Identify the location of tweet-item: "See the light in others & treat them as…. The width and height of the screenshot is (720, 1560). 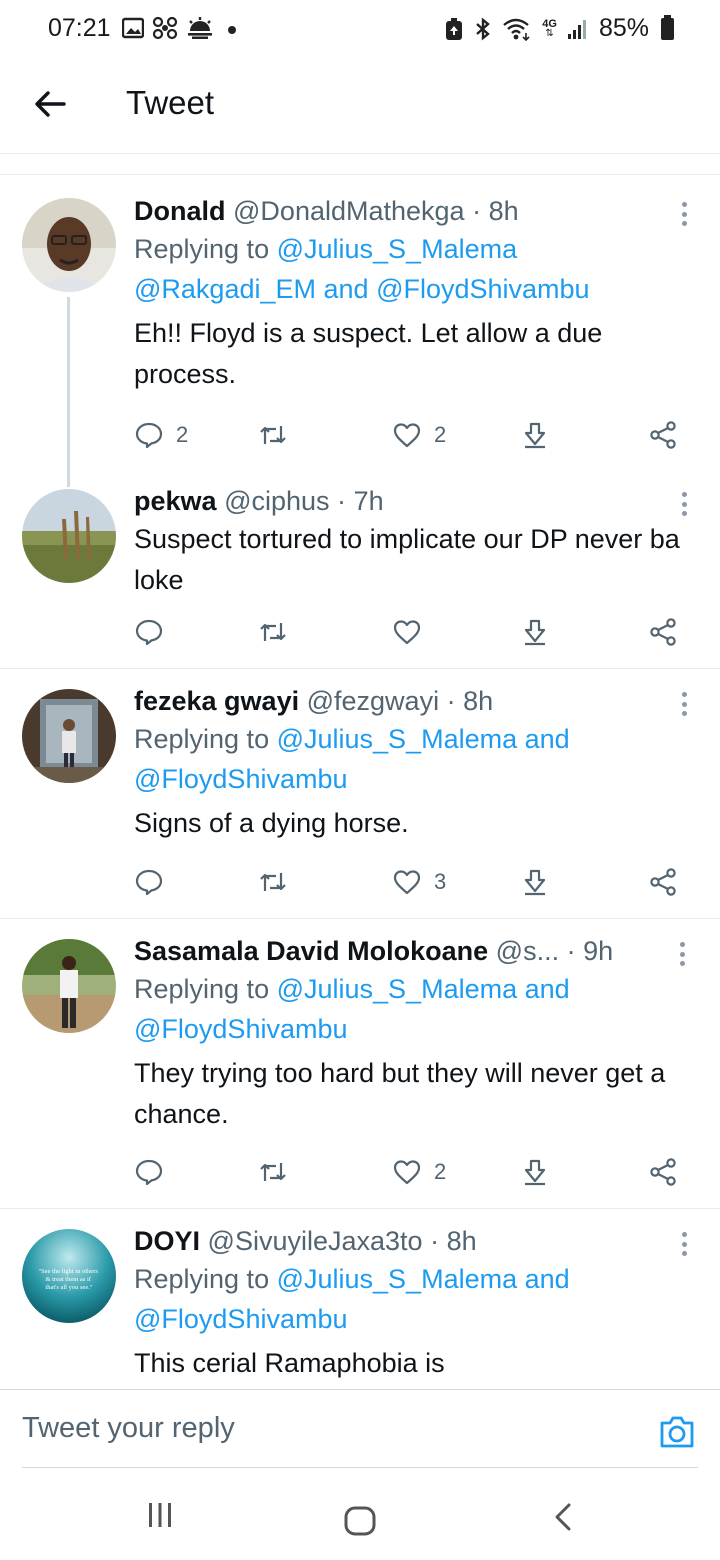
(360, 1299).